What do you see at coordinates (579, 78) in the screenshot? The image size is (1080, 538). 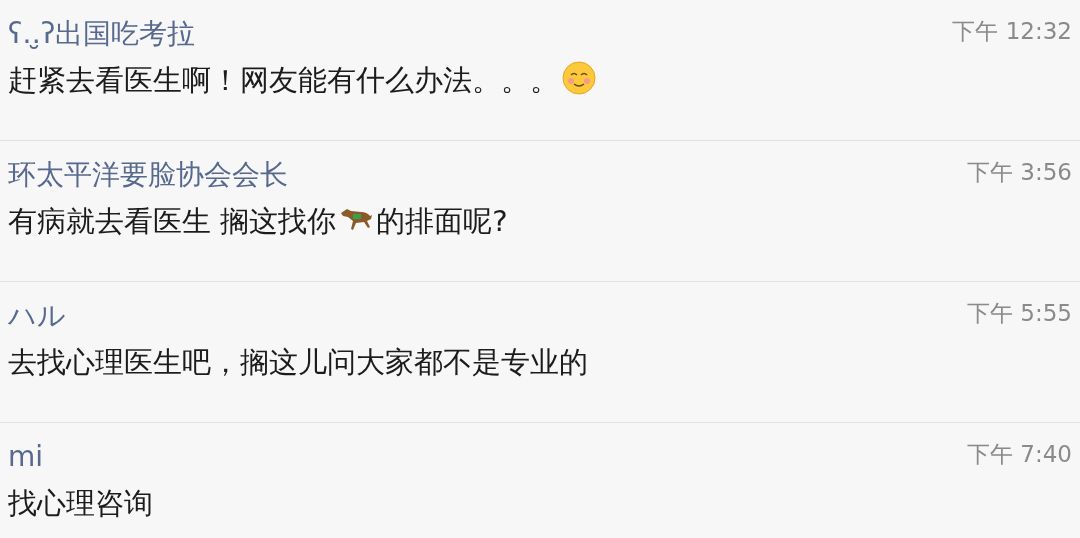 I see `smiling-face-icon` at bounding box center [579, 78].